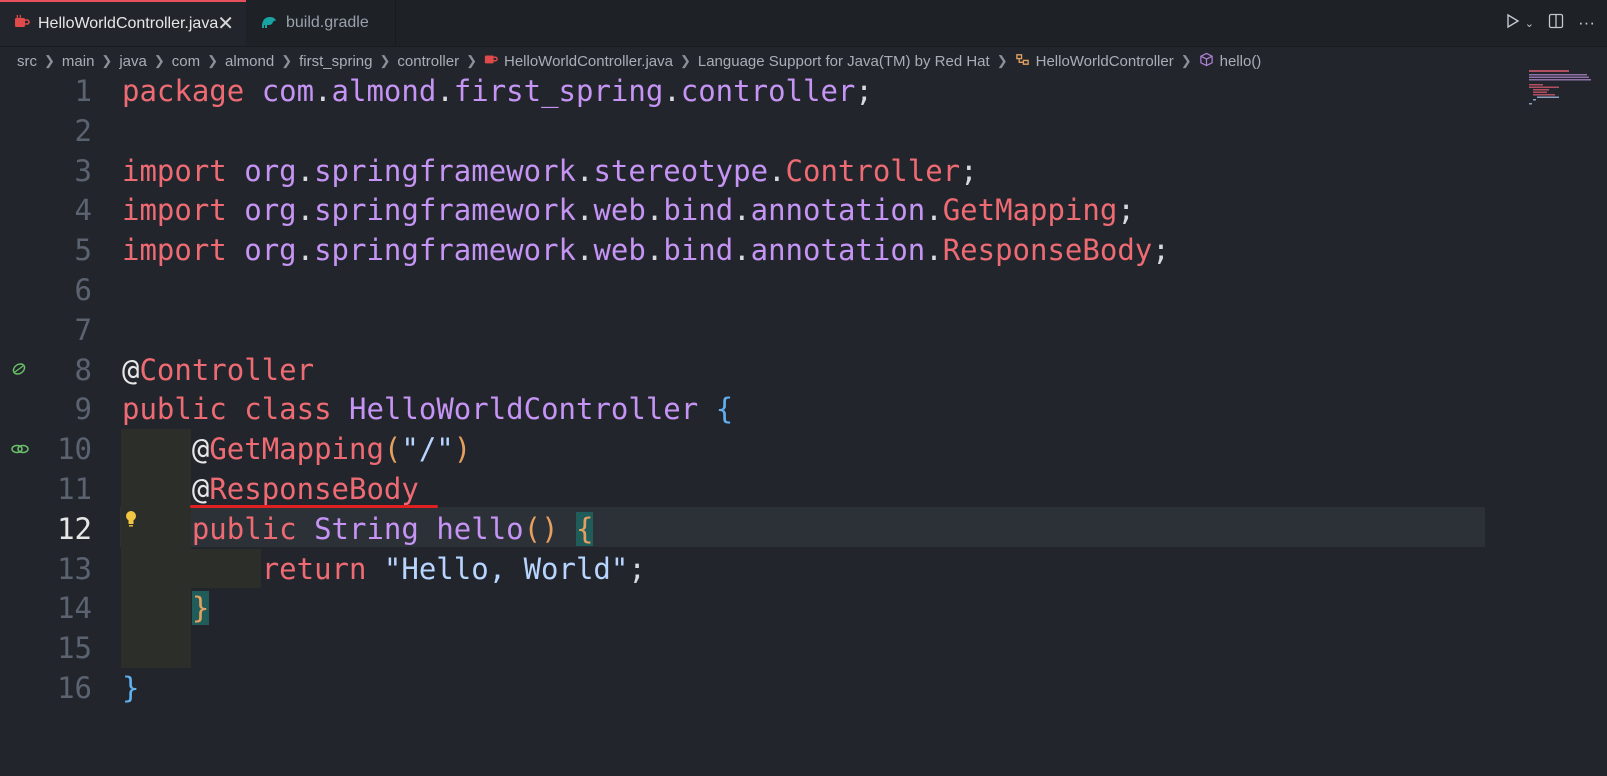 This screenshot has height=776, width=1607. What do you see at coordinates (27, 61) in the screenshot?
I see `breadcrumb-item: src` at bounding box center [27, 61].